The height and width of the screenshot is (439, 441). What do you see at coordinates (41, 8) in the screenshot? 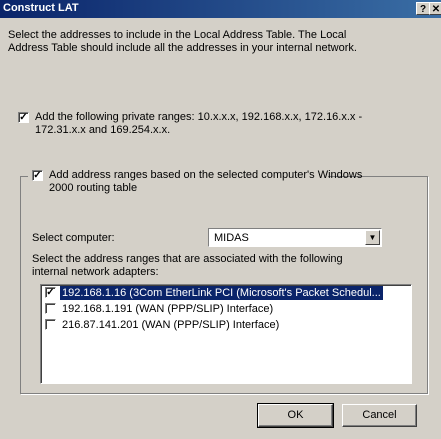
I see `window-title: Construct LAT` at bounding box center [41, 8].